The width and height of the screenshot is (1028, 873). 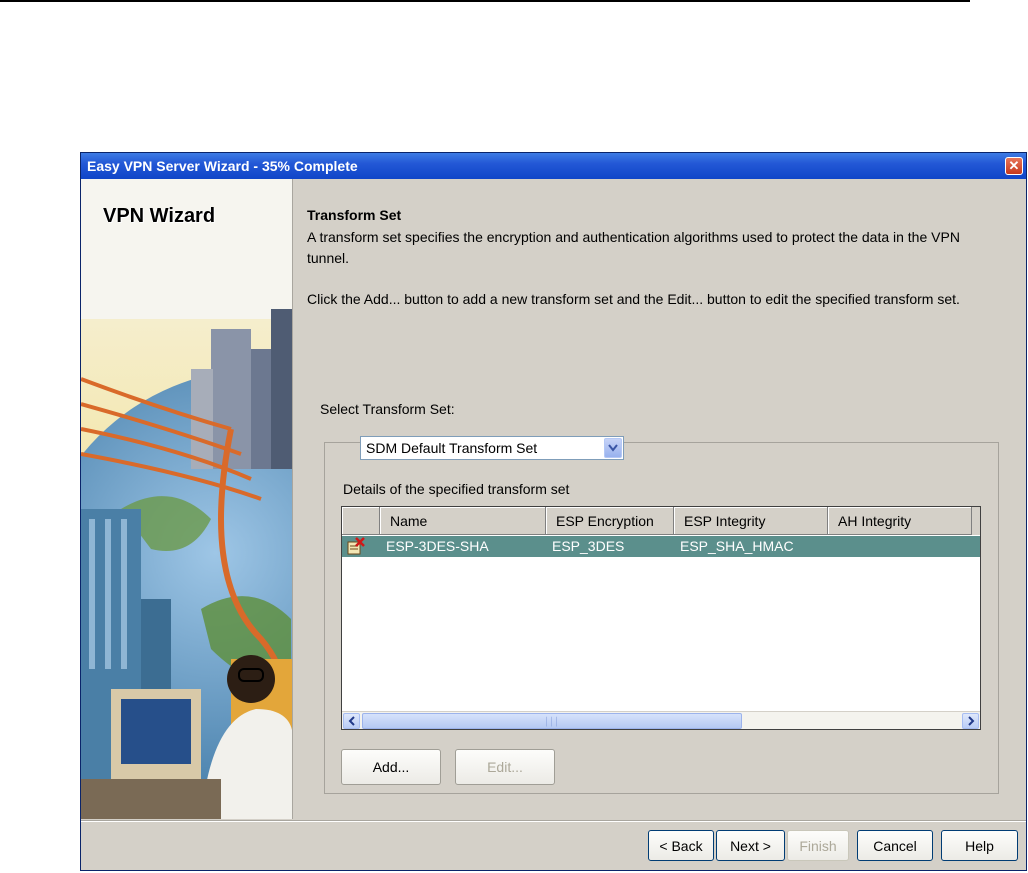 I want to click on select-transform-set-label: Select Transform Set:, so click(x=387, y=409).